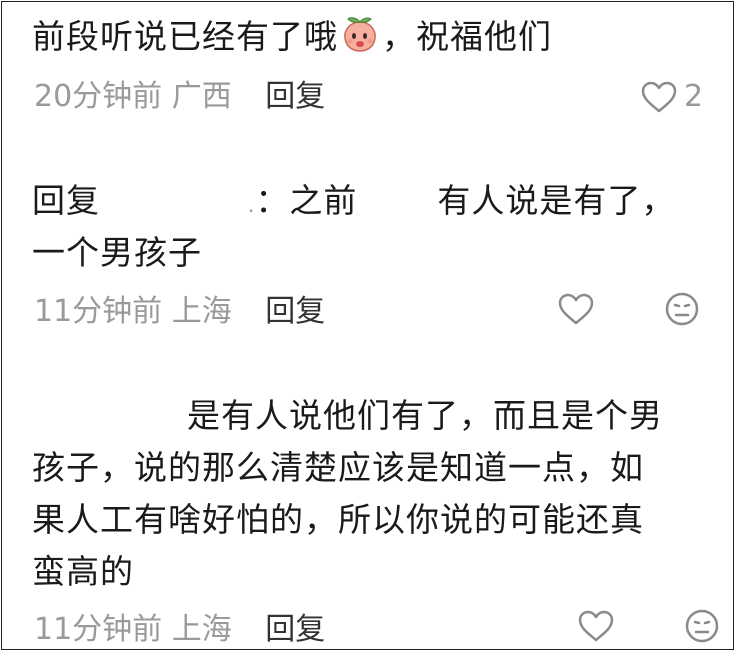  Describe the element at coordinates (556, 200) in the screenshot. I see `comment-2-text-part2: 有人说是有了，` at that location.